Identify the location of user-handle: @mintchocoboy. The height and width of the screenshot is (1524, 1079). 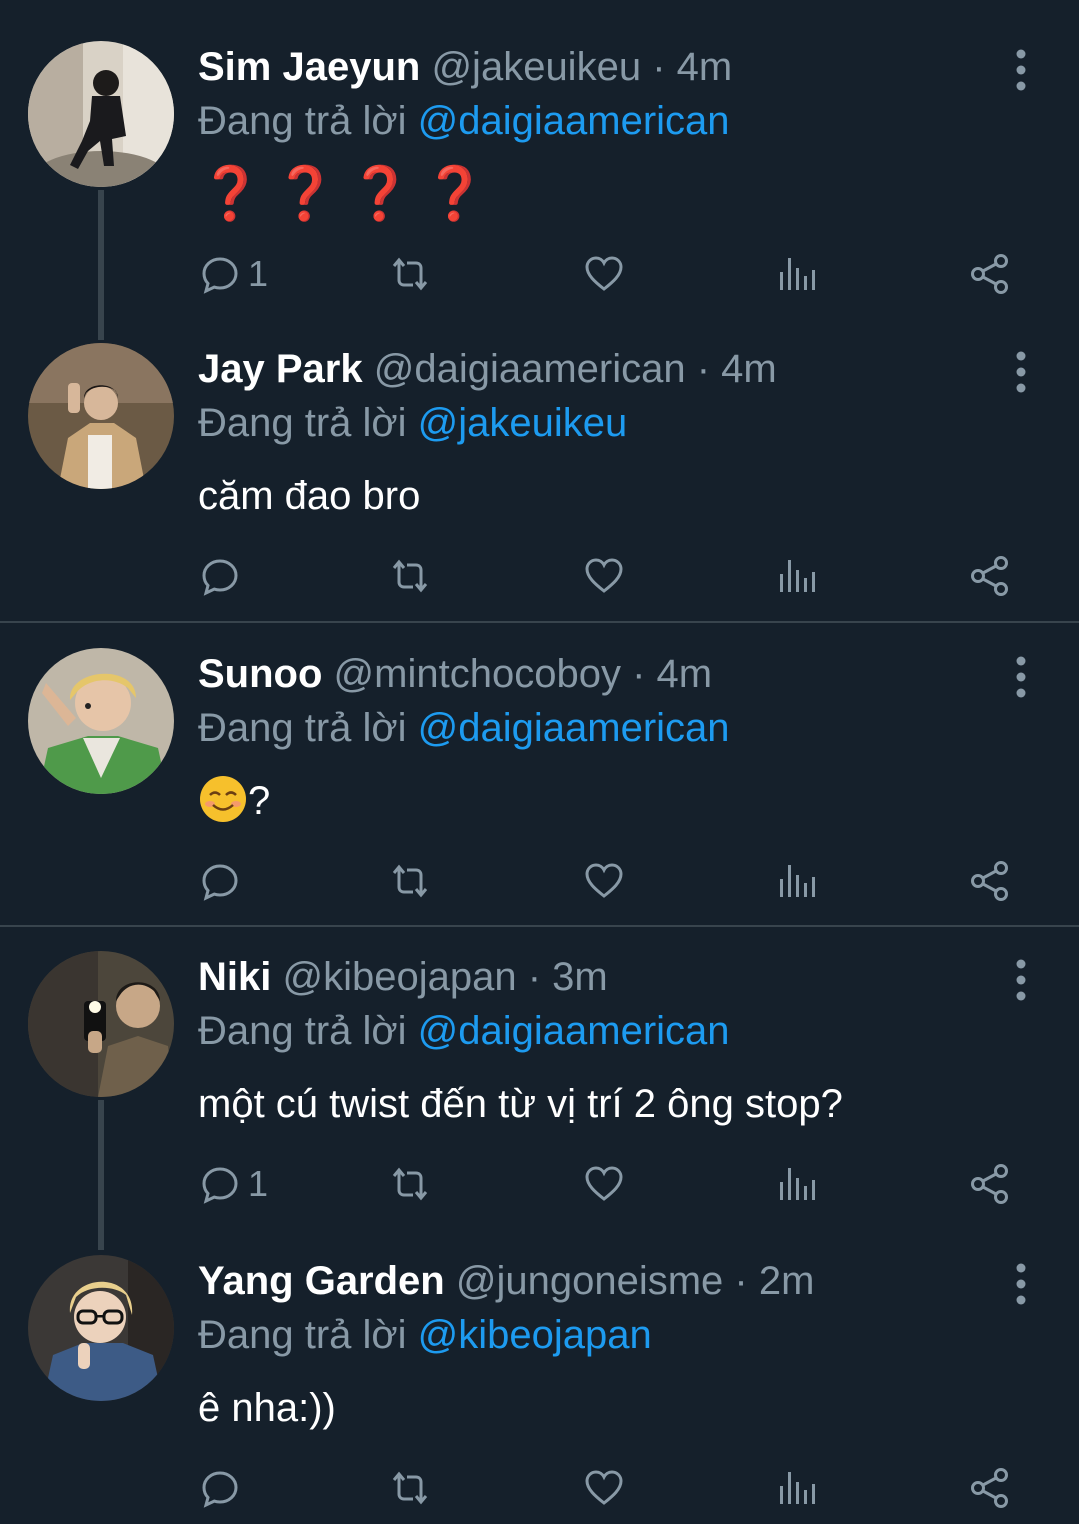
(477, 674).